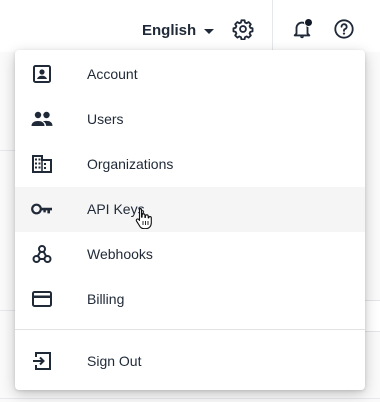 The image size is (380, 402). What do you see at coordinates (190, 254) in the screenshot?
I see `menu-item-webhooks: Webhooks` at bounding box center [190, 254].